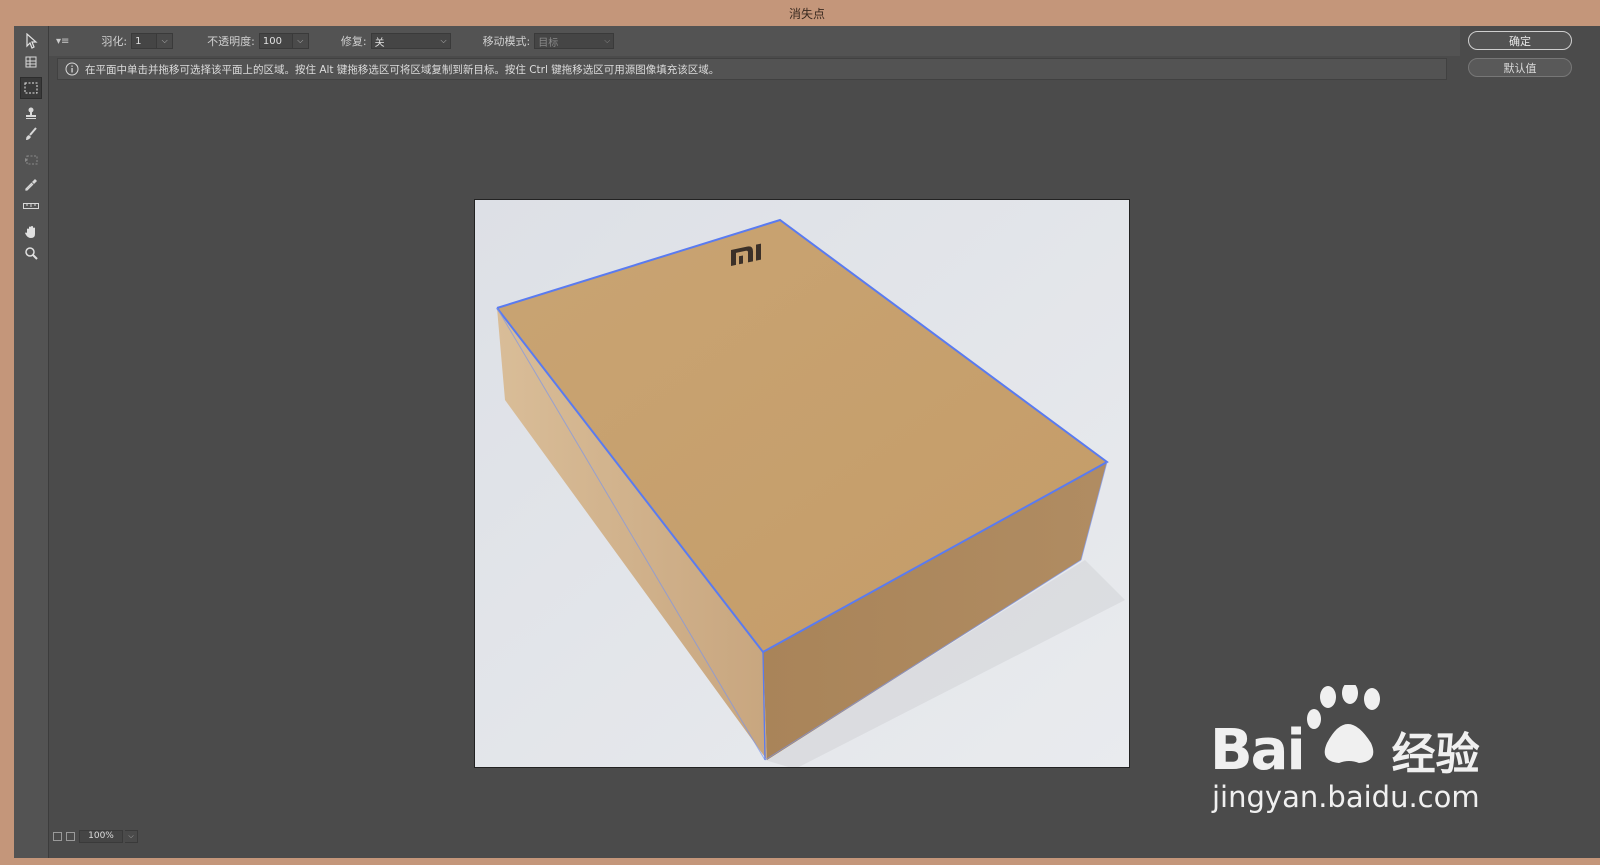 This screenshot has width=1600, height=865. I want to click on status-bar: 100% ⌵, so click(824, 836).